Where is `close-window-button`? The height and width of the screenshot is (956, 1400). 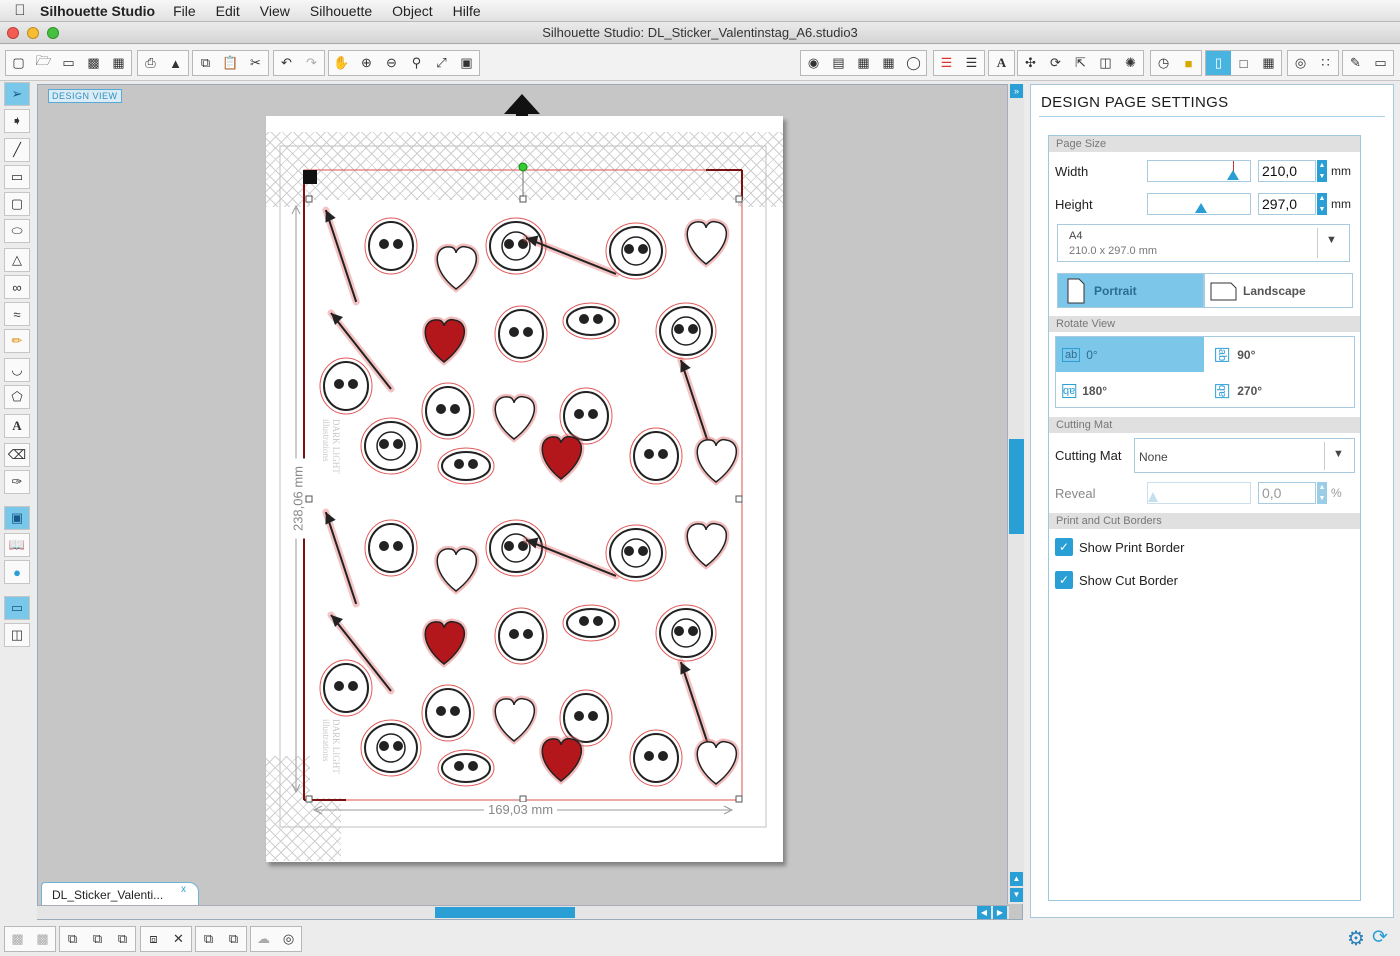
close-window-button is located at coordinates (13, 33).